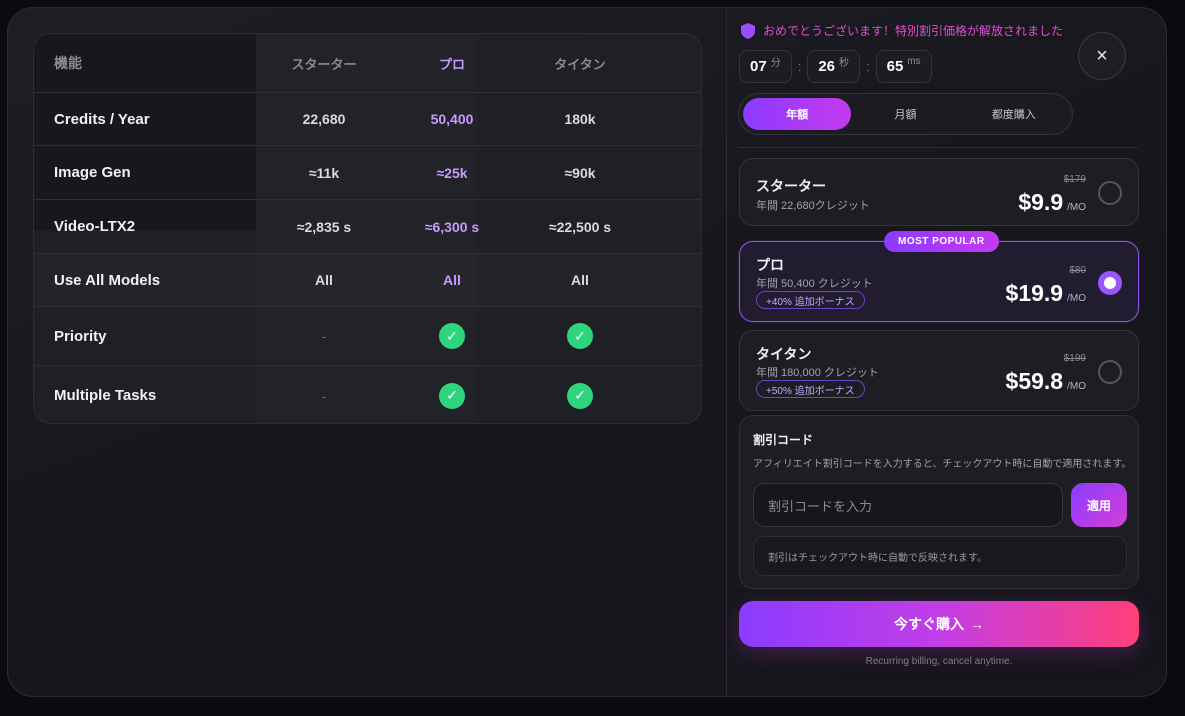 This screenshot has width=1185, height=716. What do you see at coordinates (107, 280) in the screenshot?
I see `row-label: Use All Models` at bounding box center [107, 280].